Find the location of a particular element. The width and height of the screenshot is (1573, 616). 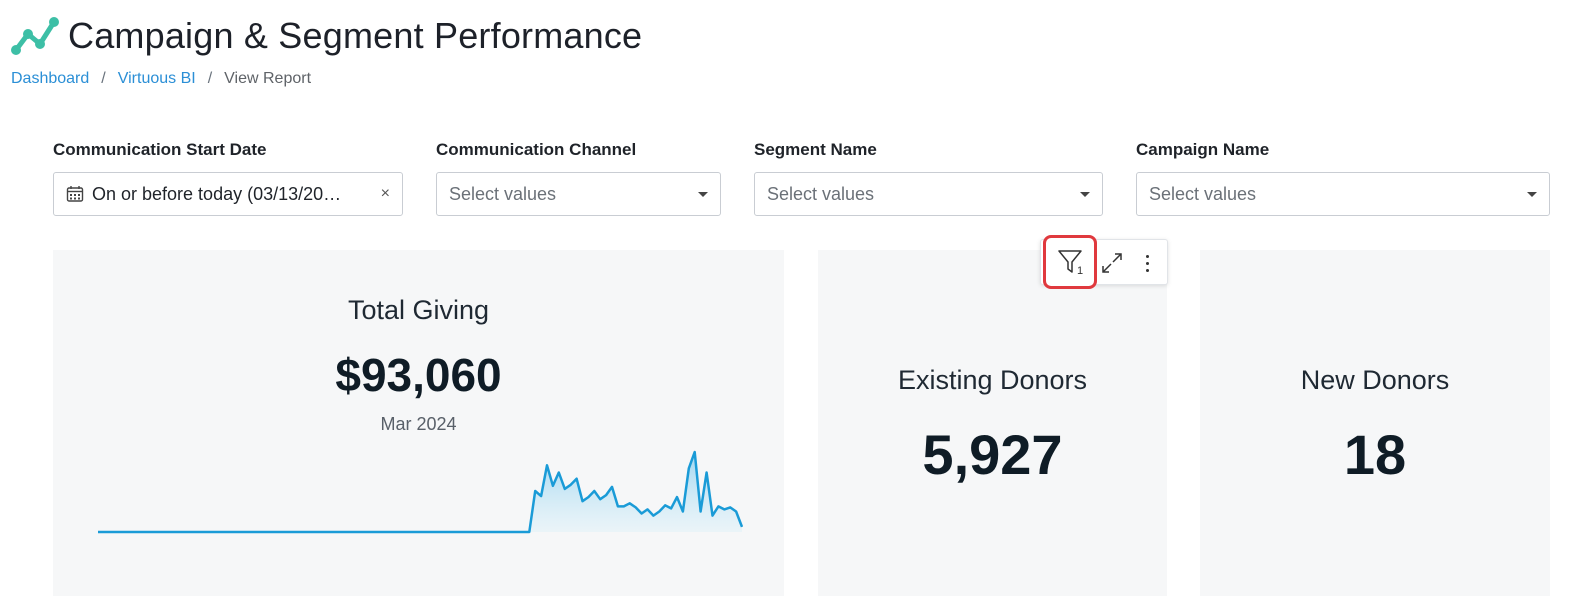

card-title: Total Giving is located at coordinates (418, 310).